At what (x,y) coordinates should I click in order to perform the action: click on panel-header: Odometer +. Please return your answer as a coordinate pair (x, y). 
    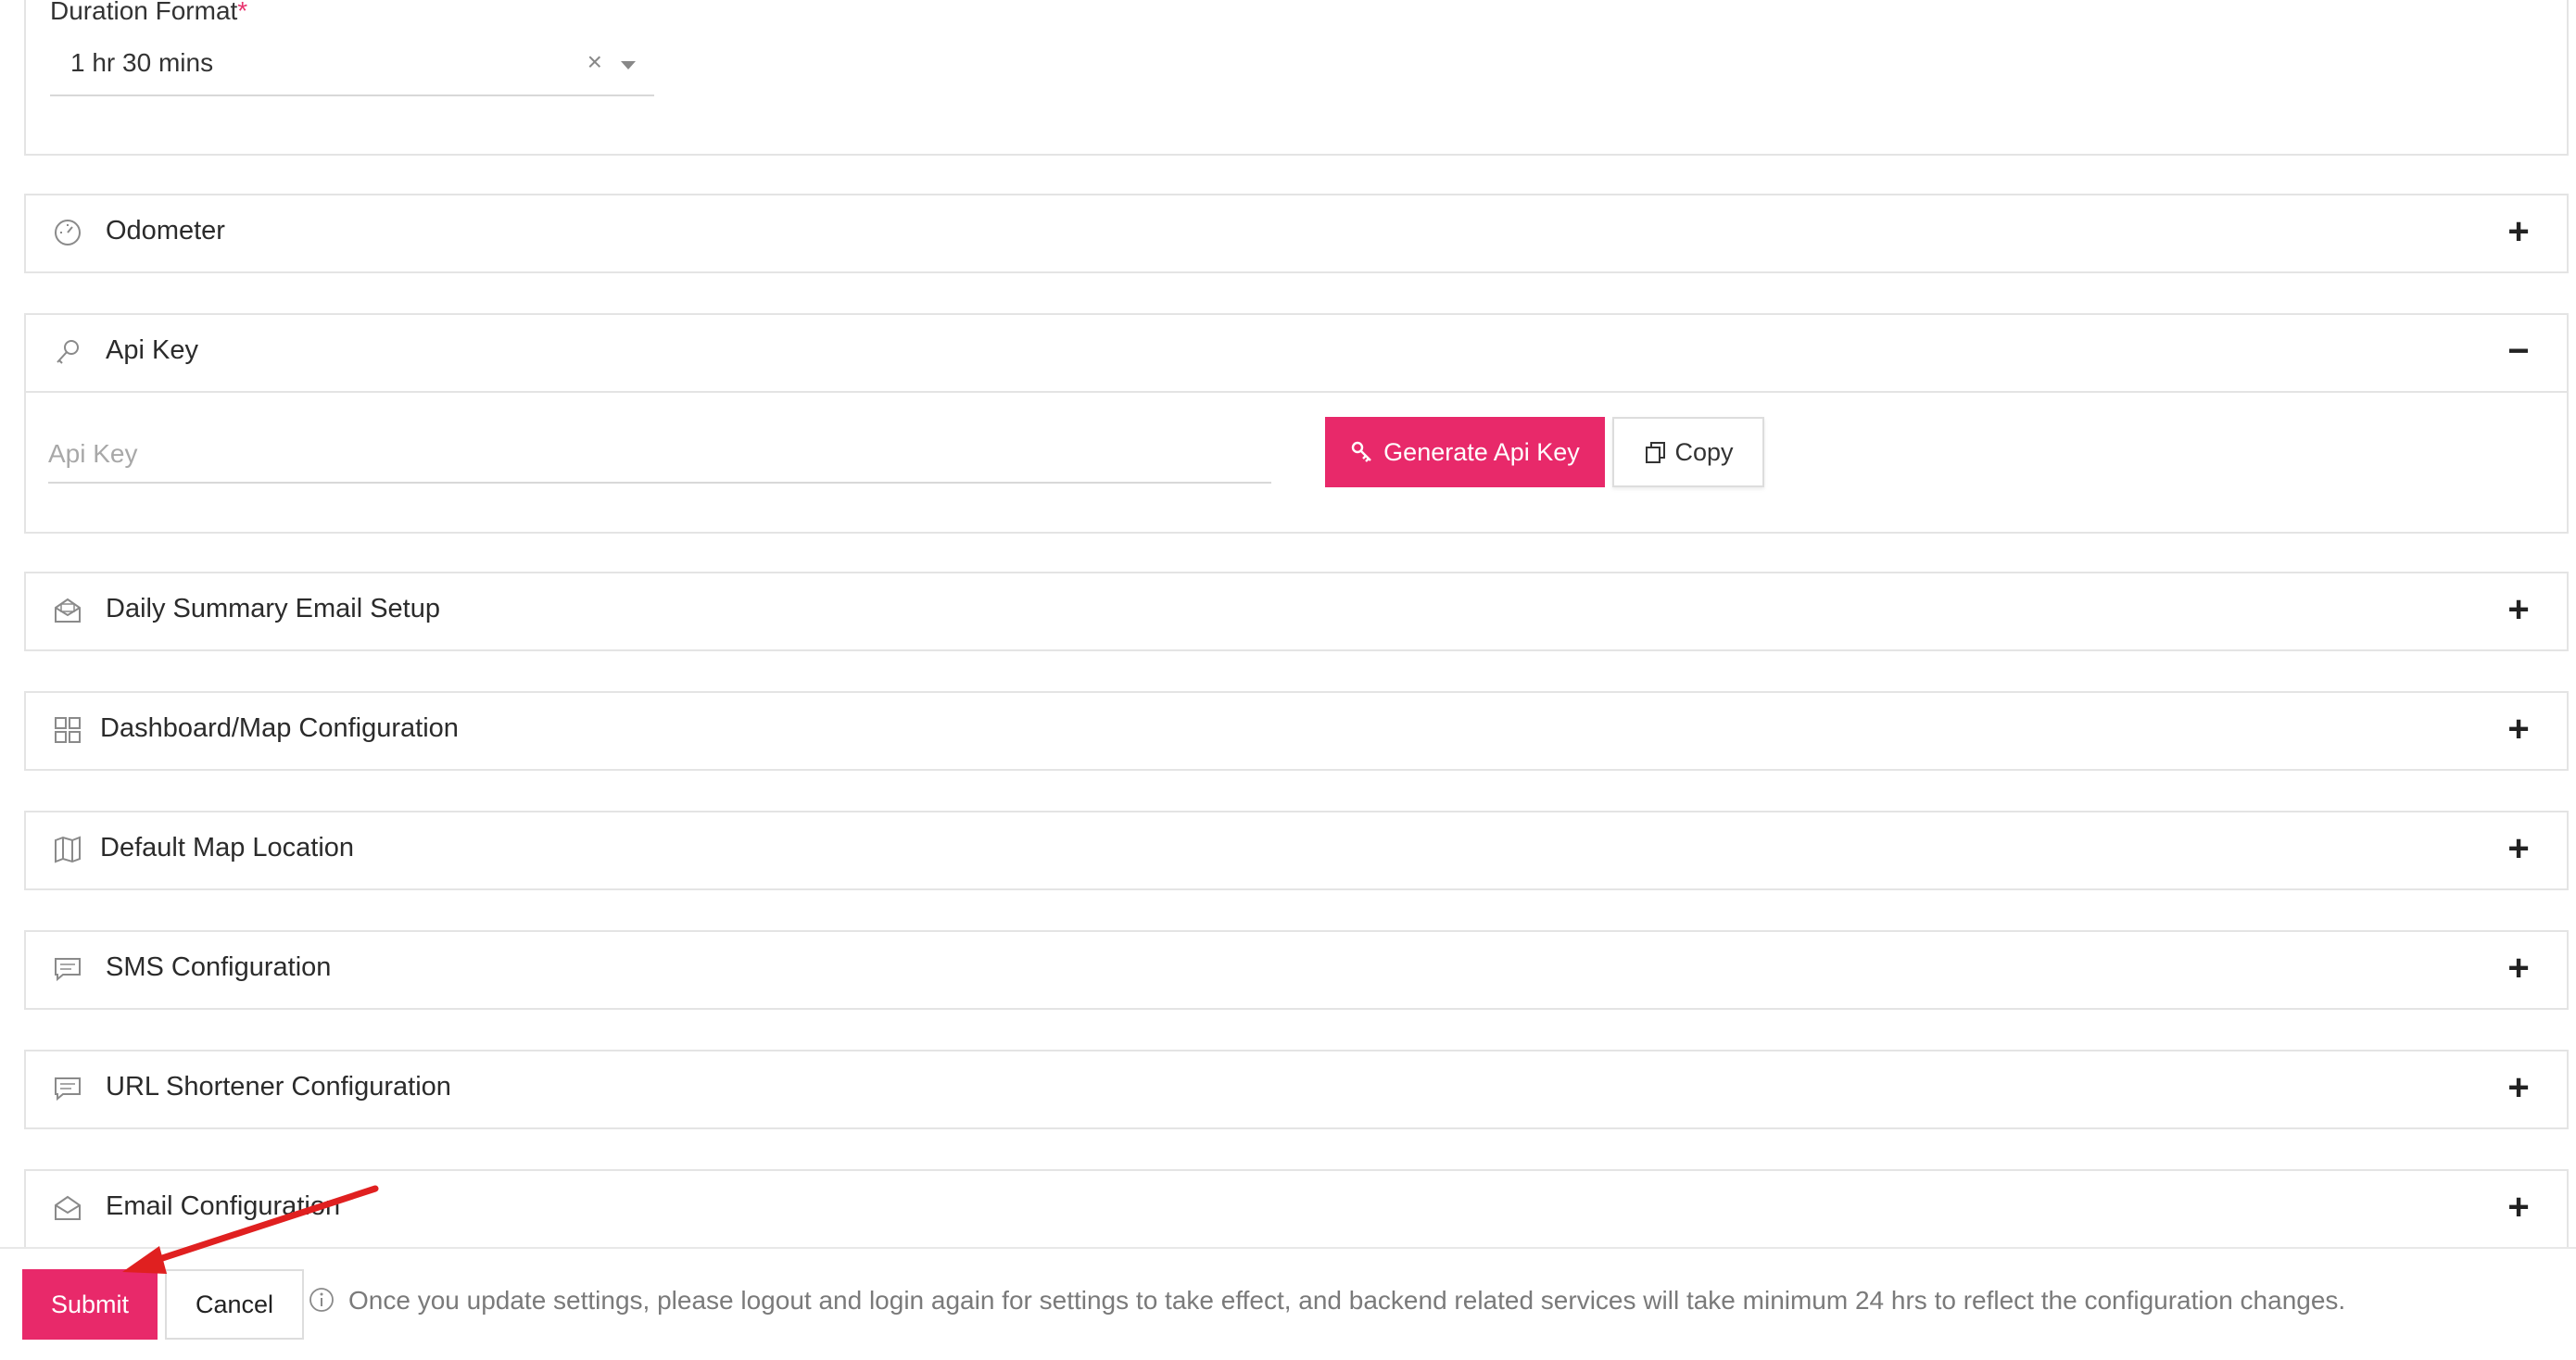
    Looking at the image, I should click on (1296, 233).